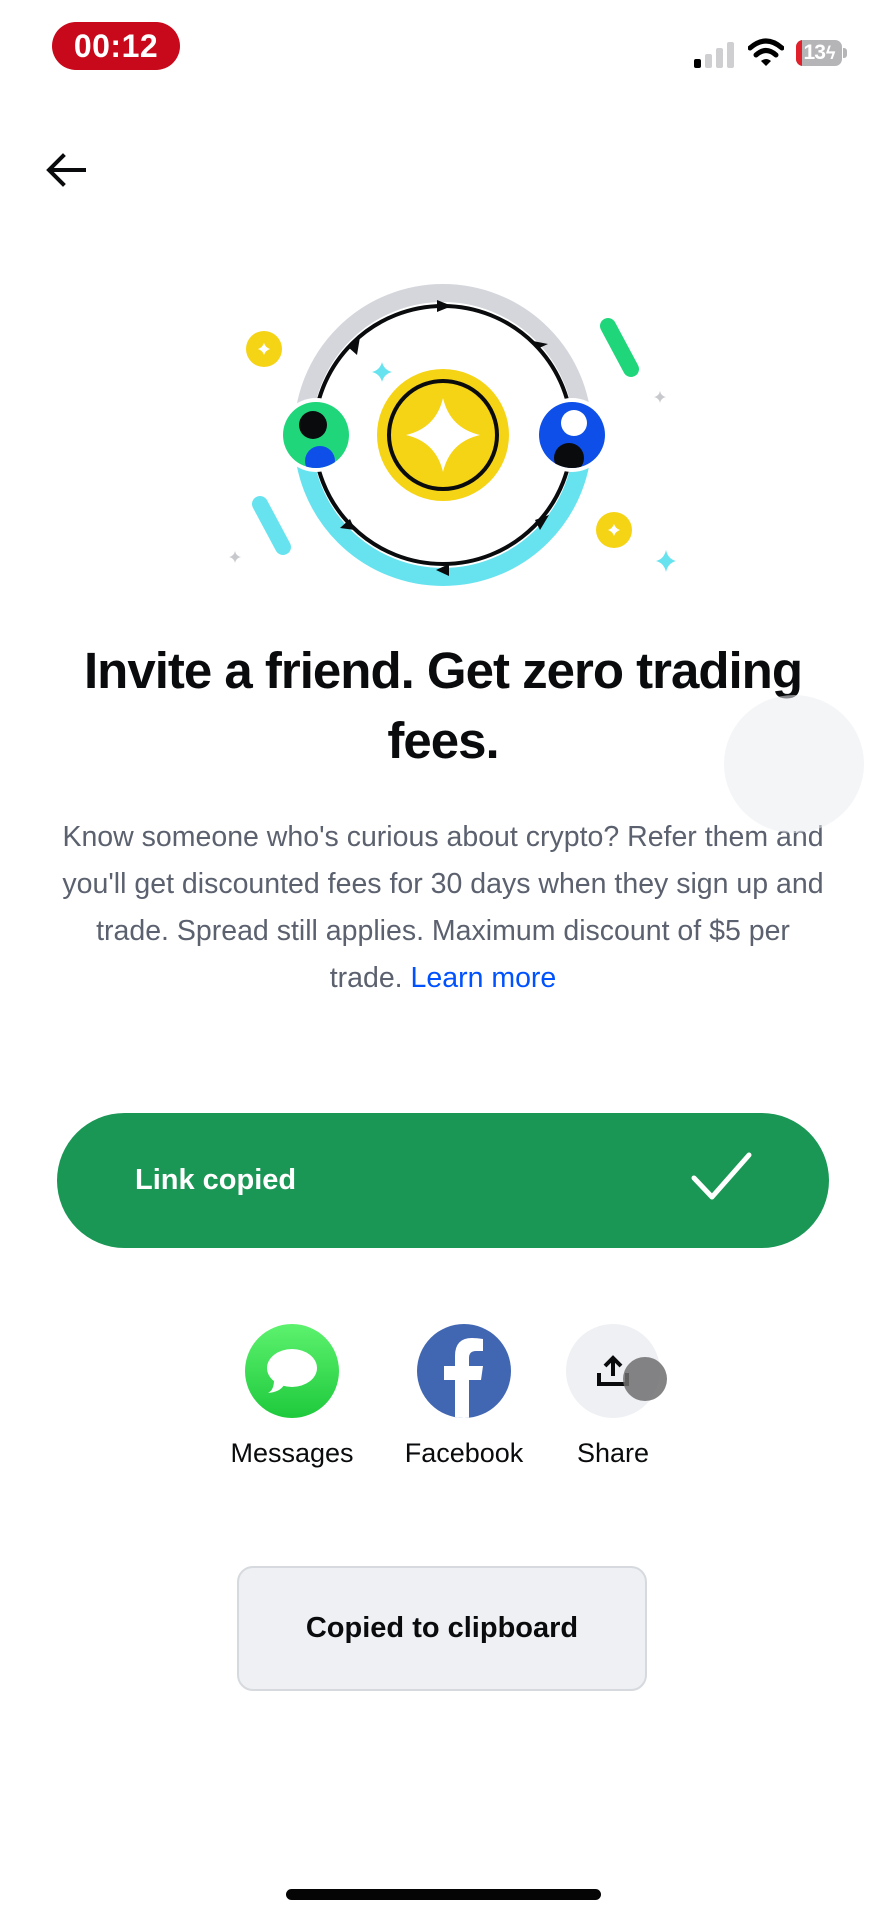 The image size is (886, 1920). What do you see at coordinates (613, 1404) in the screenshot?
I see `share-more-button: Share` at bounding box center [613, 1404].